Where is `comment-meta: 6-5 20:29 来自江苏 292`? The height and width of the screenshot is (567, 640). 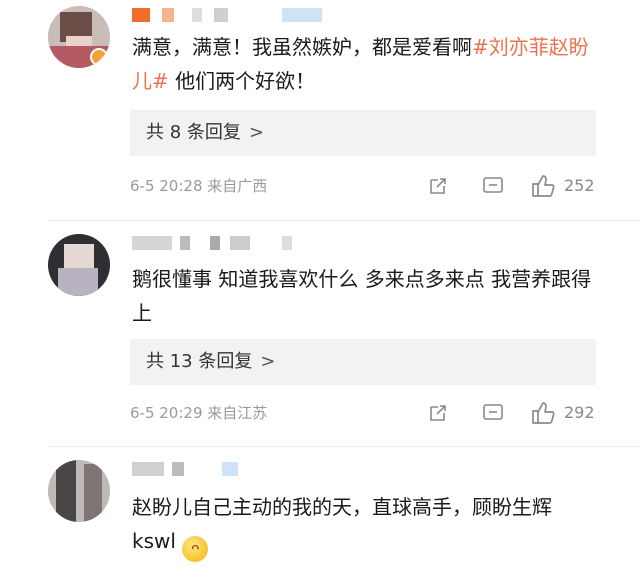
comment-meta: 6-5 20:29 来自江苏 292 is located at coordinates (365, 413).